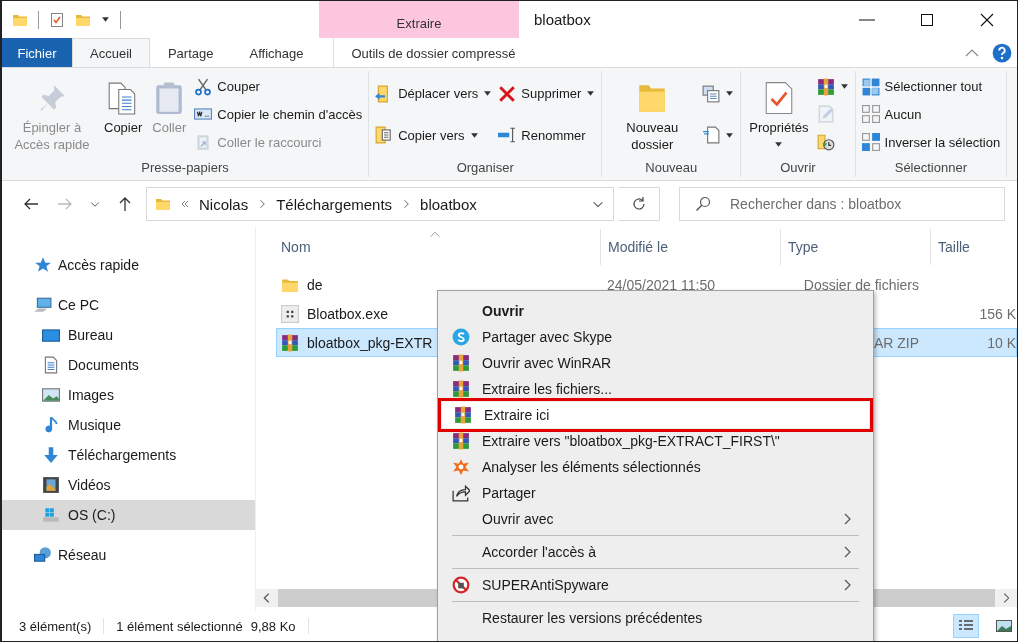 The height and width of the screenshot is (642, 1018). What do you see at coordinates (930, 168) in the screenshot?
I see `group-label: Sélectionner` at bounding box center [930, 168].